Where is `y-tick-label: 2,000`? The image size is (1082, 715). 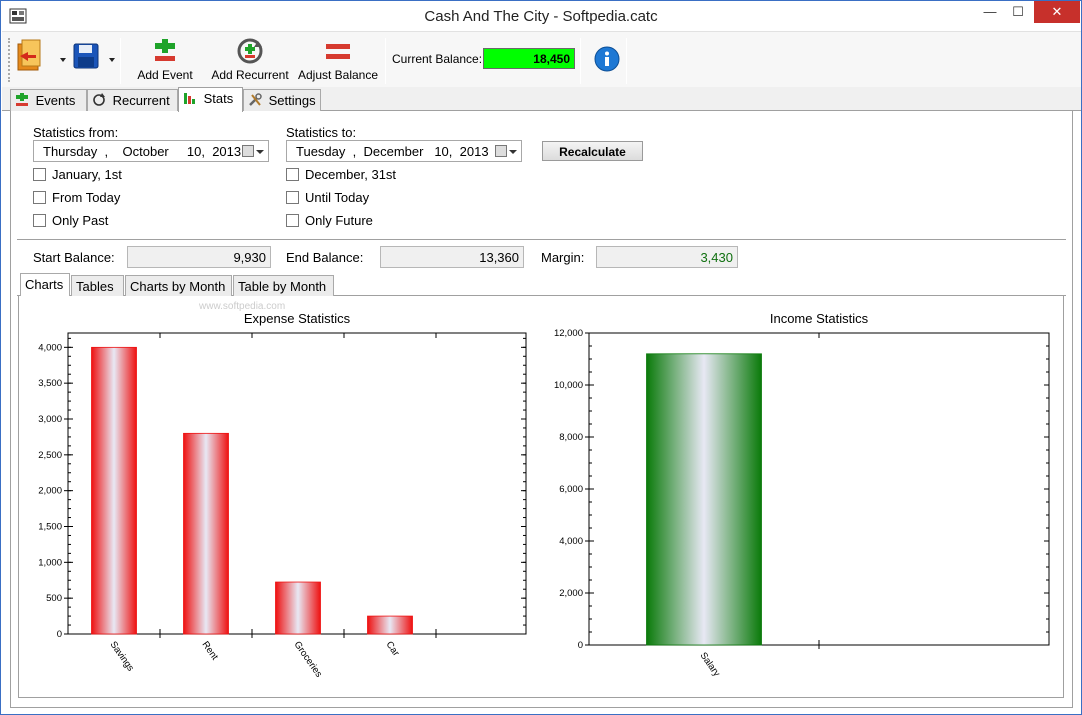 y-tick-label: 2,000 is located at coordinates (571, 593).